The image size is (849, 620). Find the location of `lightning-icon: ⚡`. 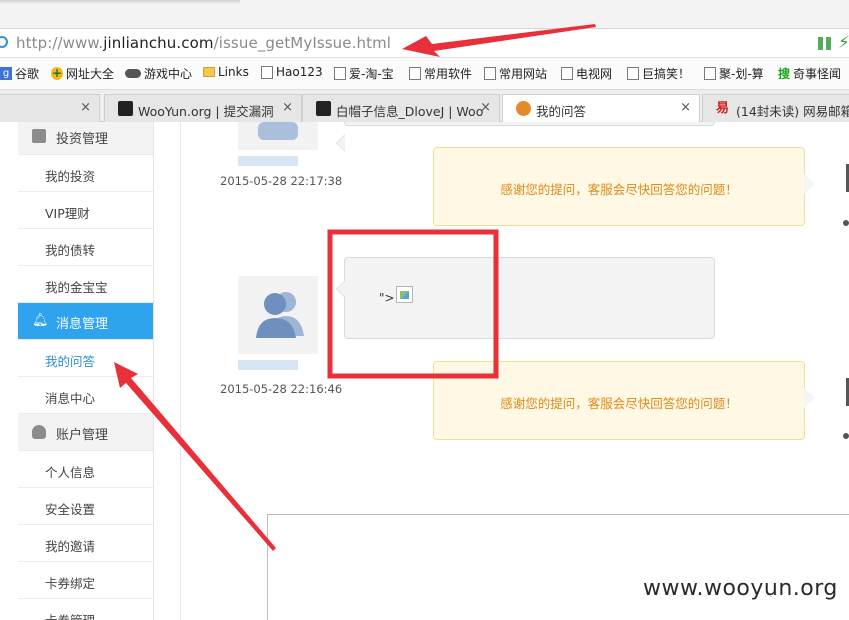

lightning-icon: ⚡ is located at coordinates (843, 43).